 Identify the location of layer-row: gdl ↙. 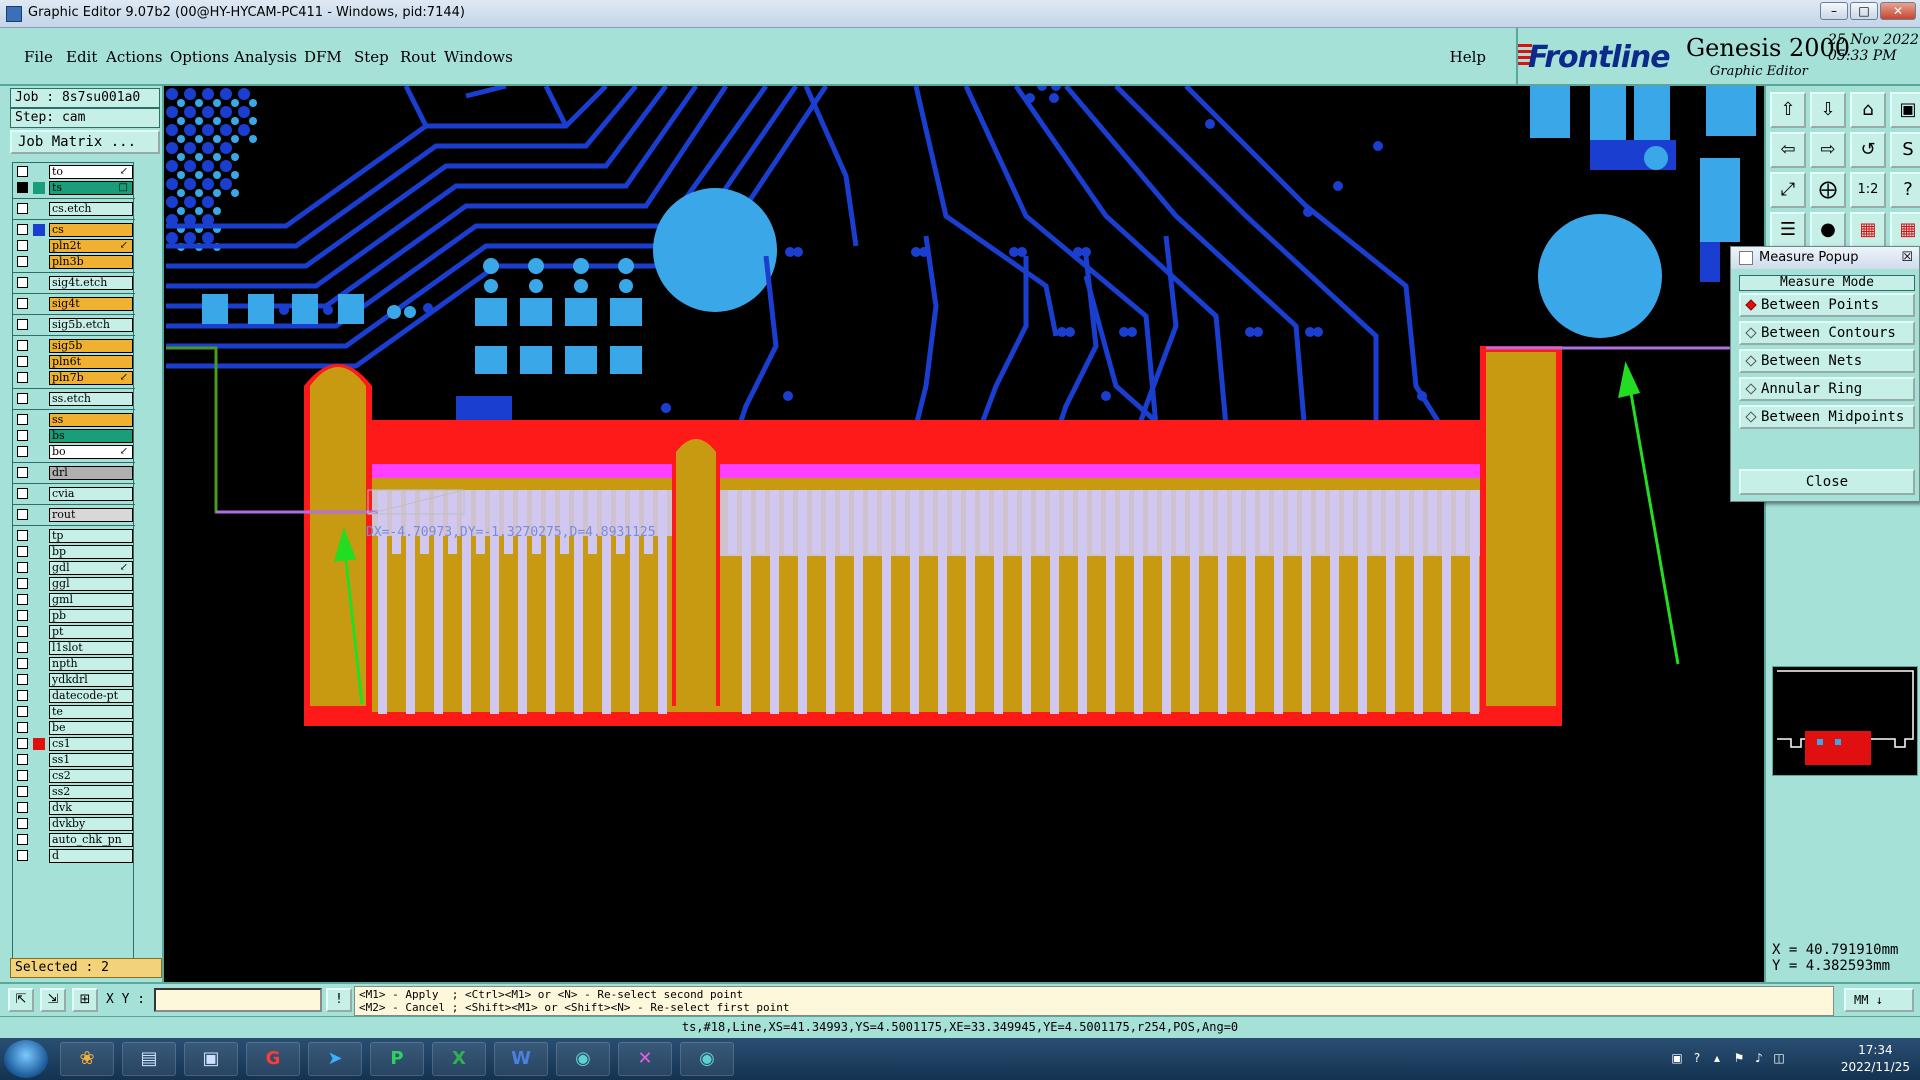
(74, 568).